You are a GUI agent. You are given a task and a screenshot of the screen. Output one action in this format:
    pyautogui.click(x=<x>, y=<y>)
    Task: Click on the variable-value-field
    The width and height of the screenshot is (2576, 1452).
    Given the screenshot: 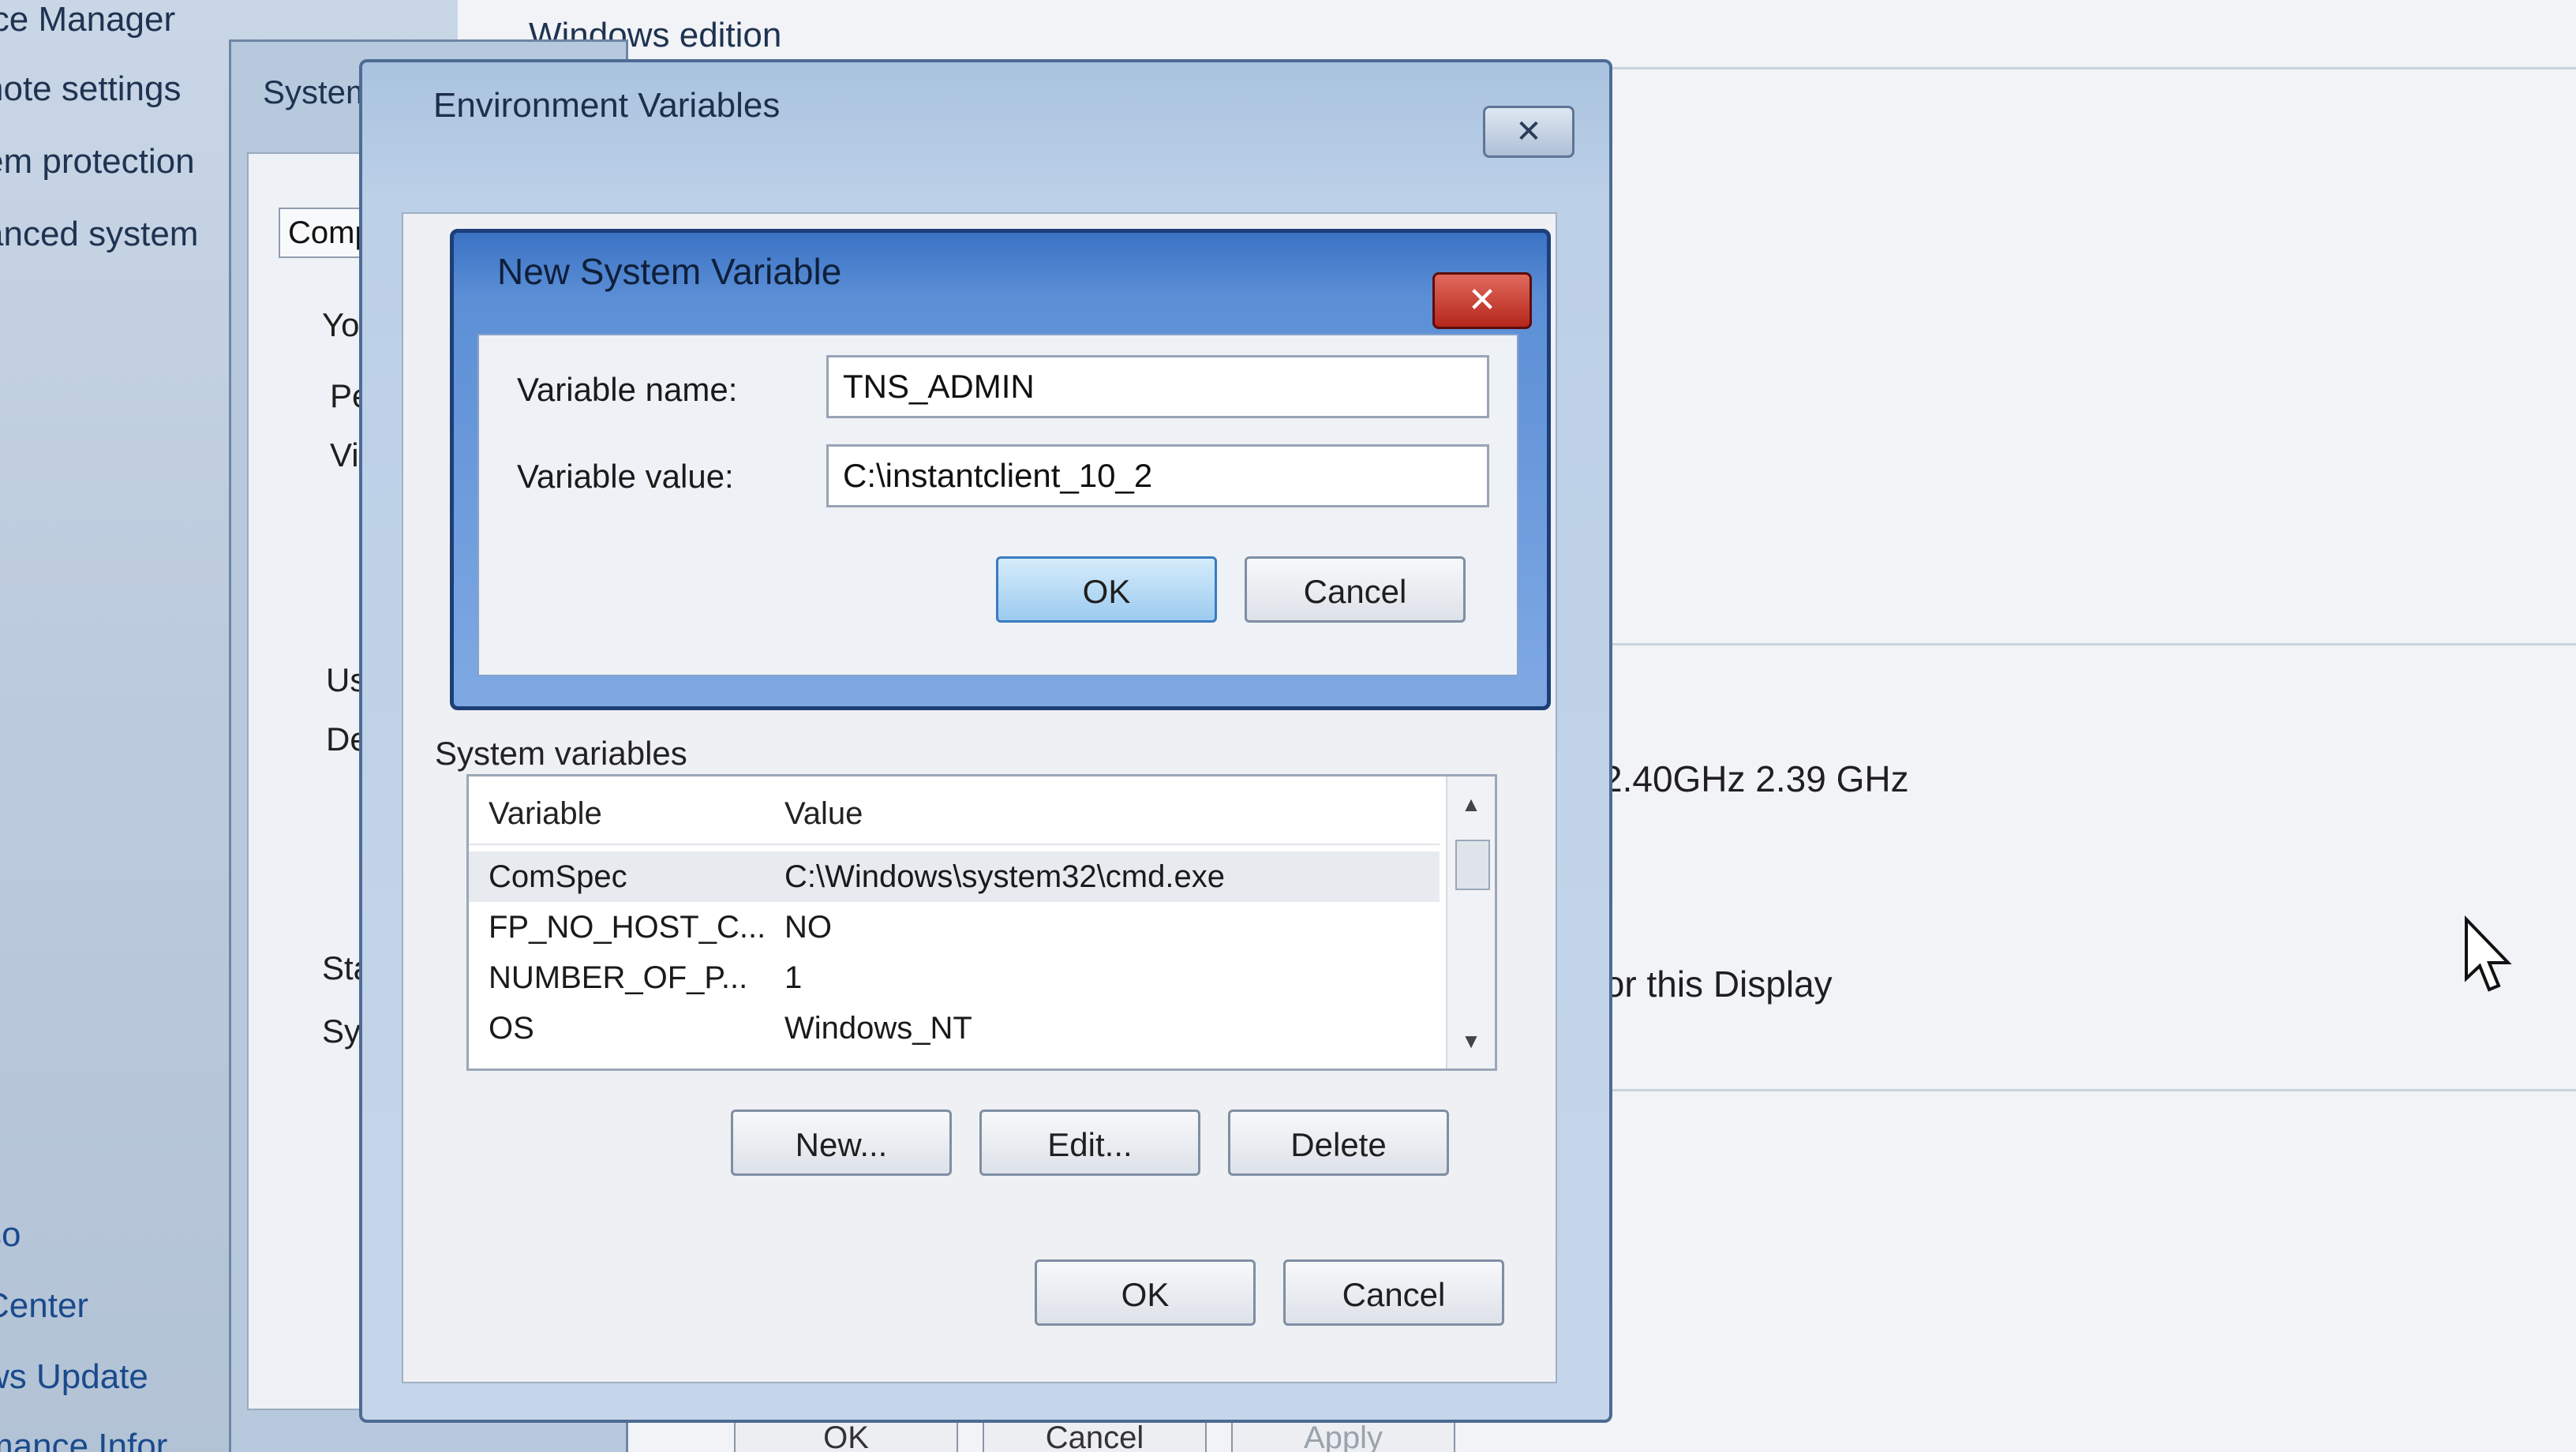 What is the action you would take?
    pyautogui.click(x=1157, y=475)
    